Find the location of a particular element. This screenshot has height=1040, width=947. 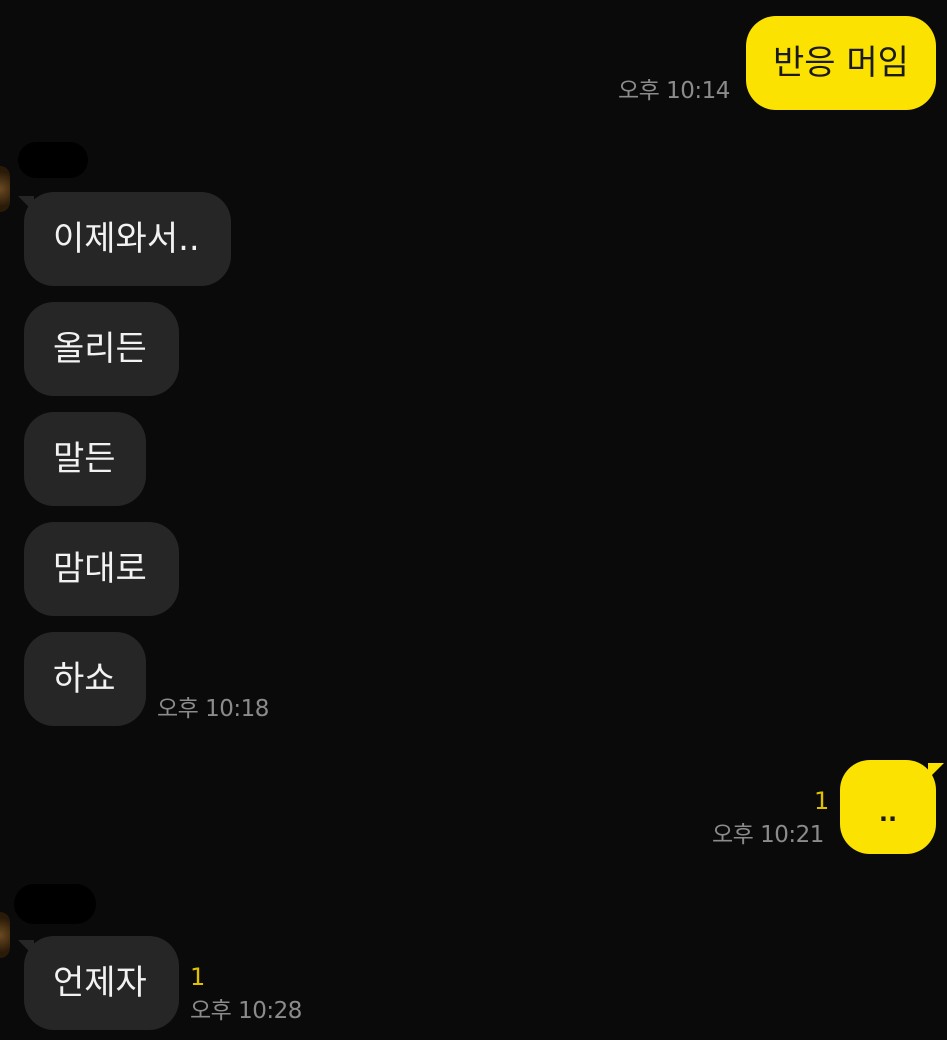

message-text: 말든 is located at coordinates (84, 459).